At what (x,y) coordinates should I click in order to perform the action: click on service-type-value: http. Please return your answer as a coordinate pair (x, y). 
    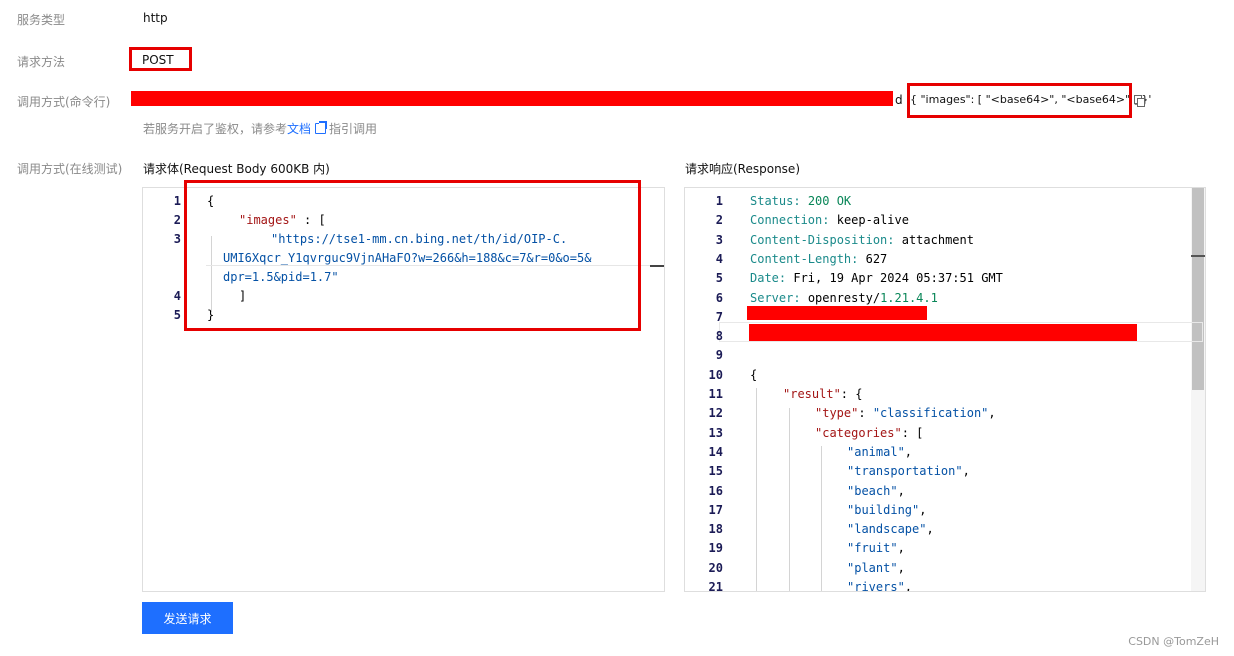
    Looking at the image, I should click on (155, 18).